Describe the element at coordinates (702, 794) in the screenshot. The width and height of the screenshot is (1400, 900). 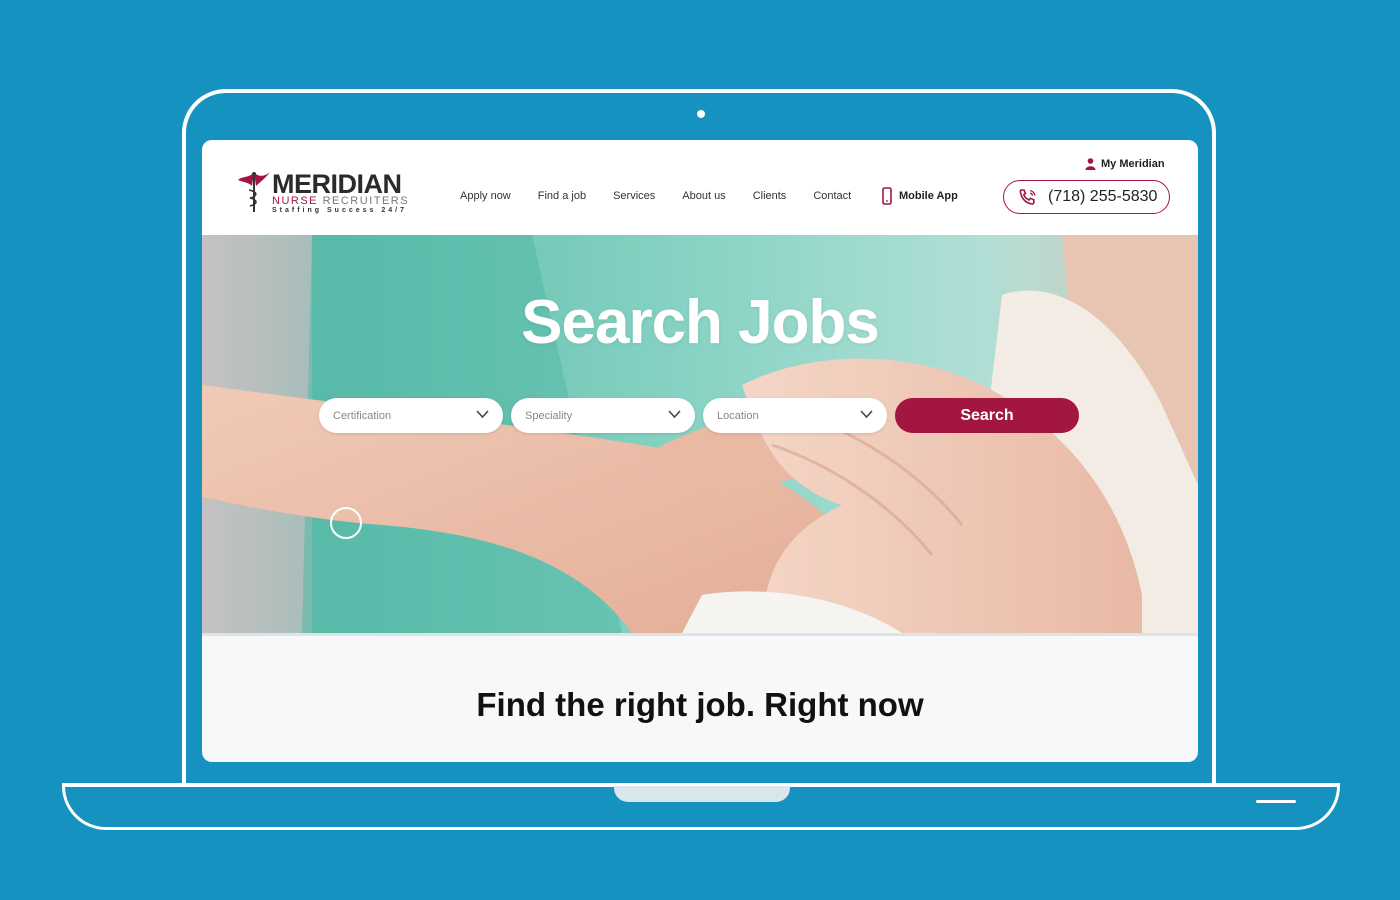
I see `laptop-notch` at that location.